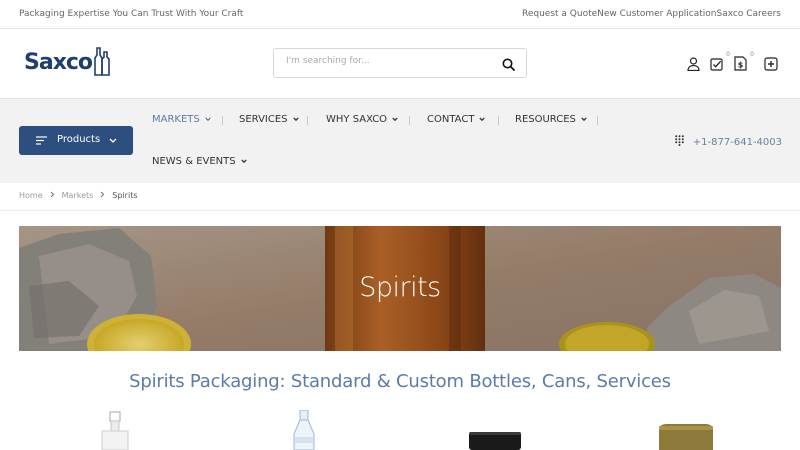 This screenshot has height=450, width=800. Describe the element at coordinates (451, 119) in the screenshot. I see `nav-contact-label: CONTACT` at that location.